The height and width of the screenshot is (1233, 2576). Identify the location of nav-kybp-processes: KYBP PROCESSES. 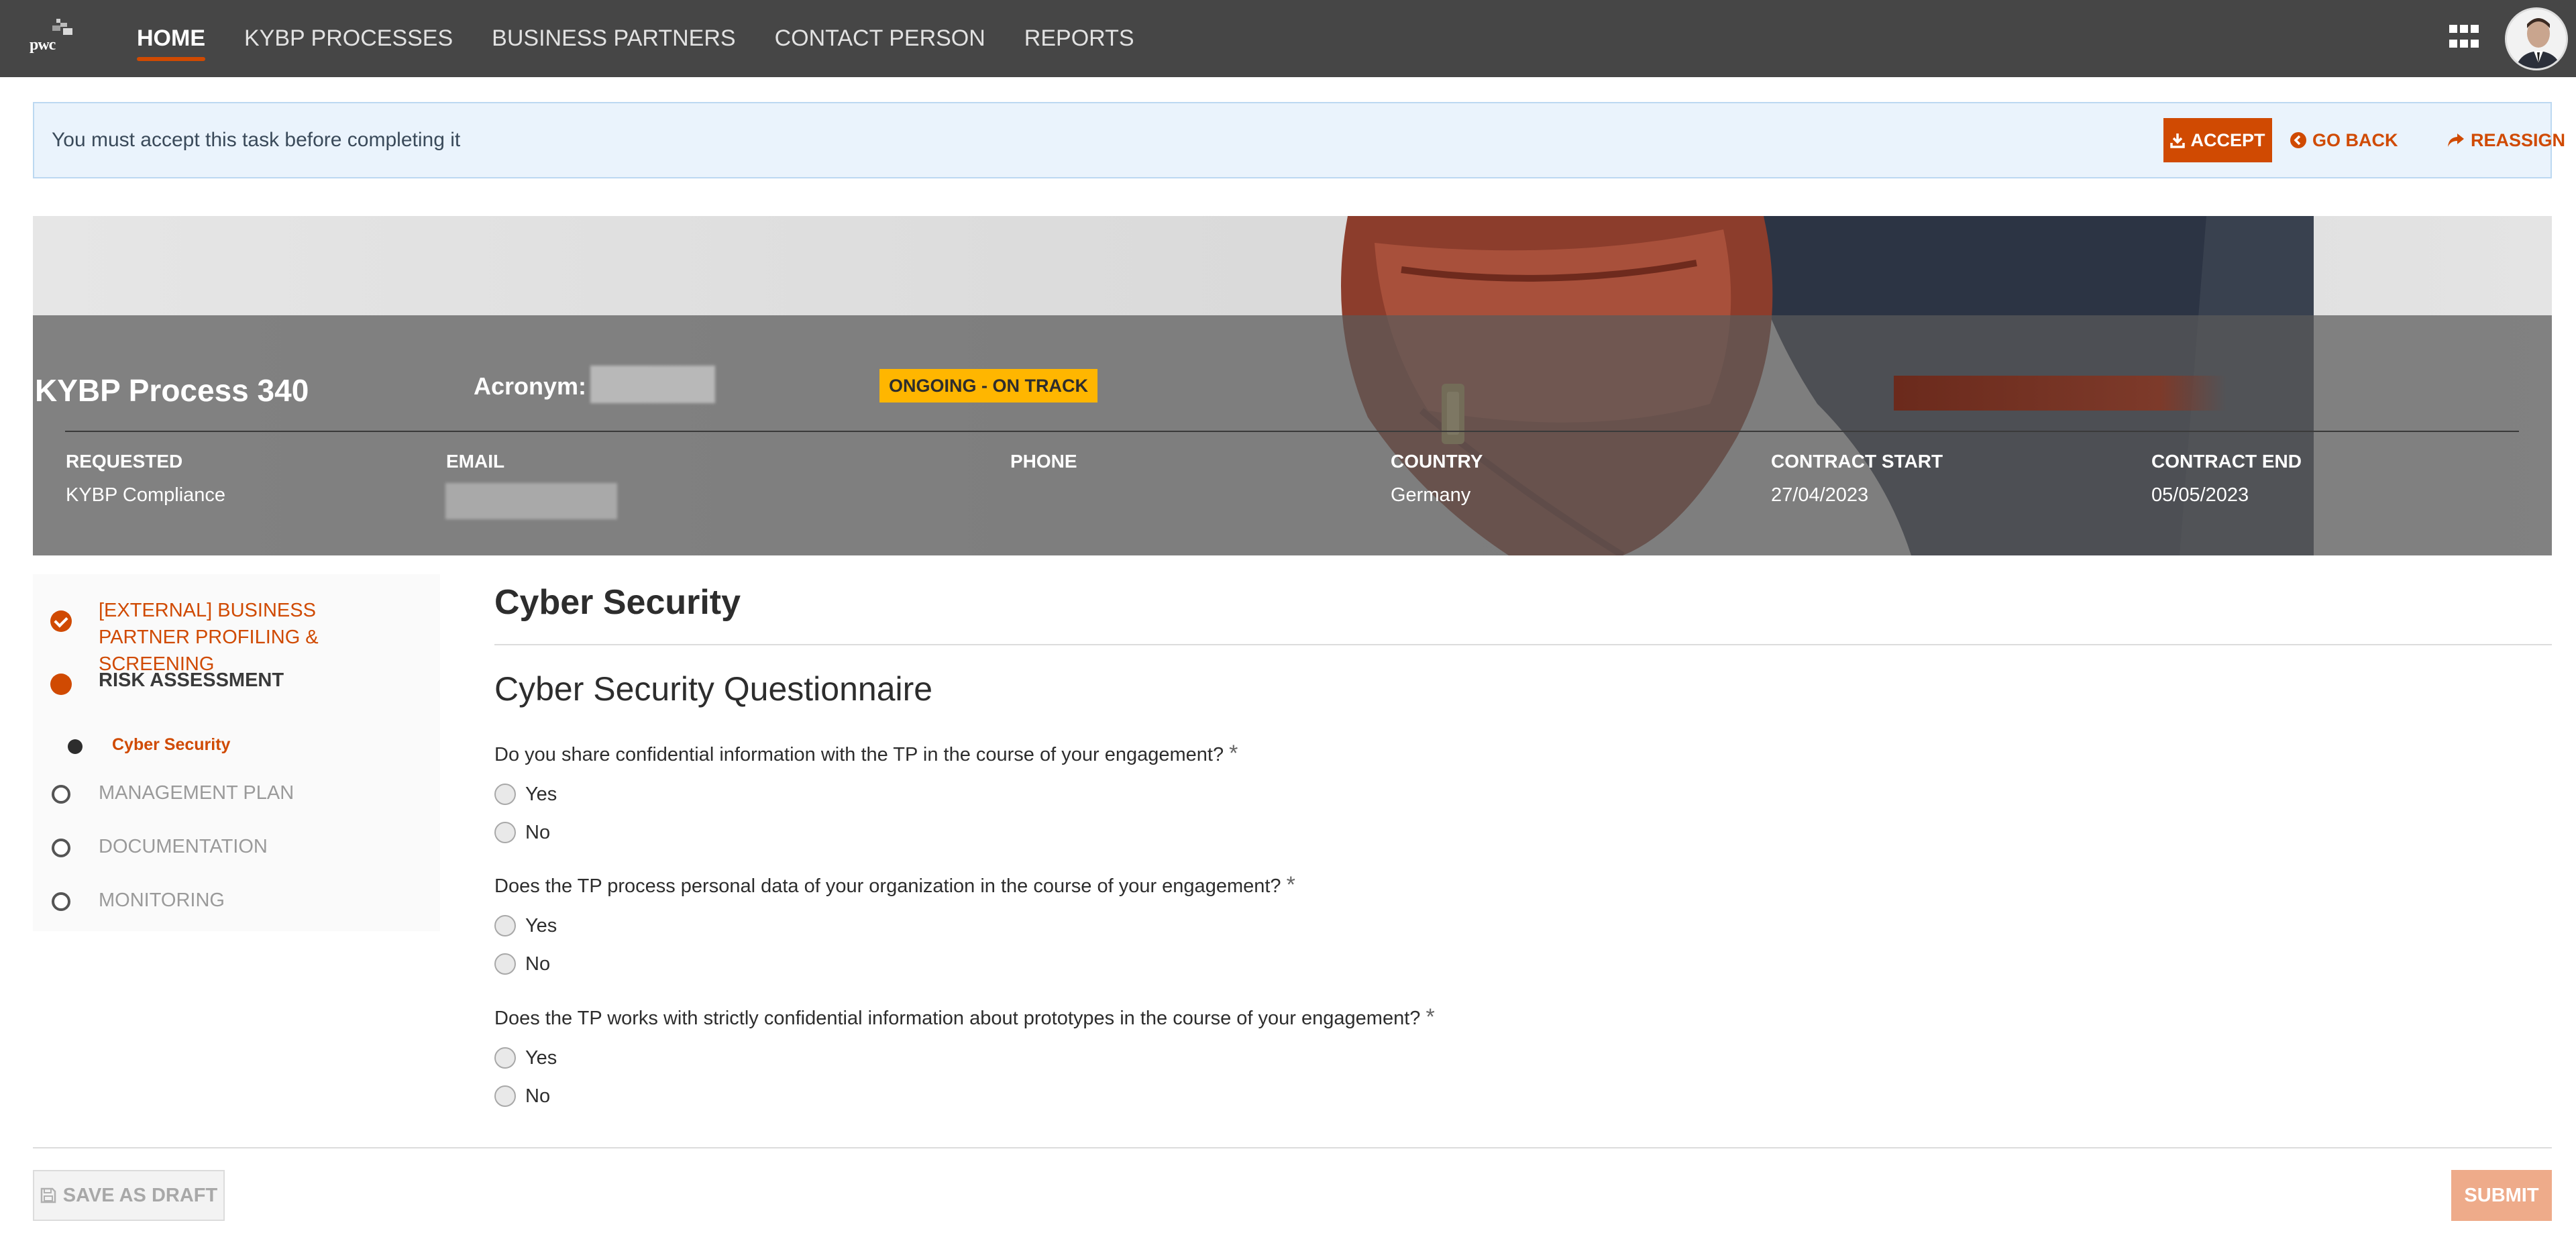
(348, 38).